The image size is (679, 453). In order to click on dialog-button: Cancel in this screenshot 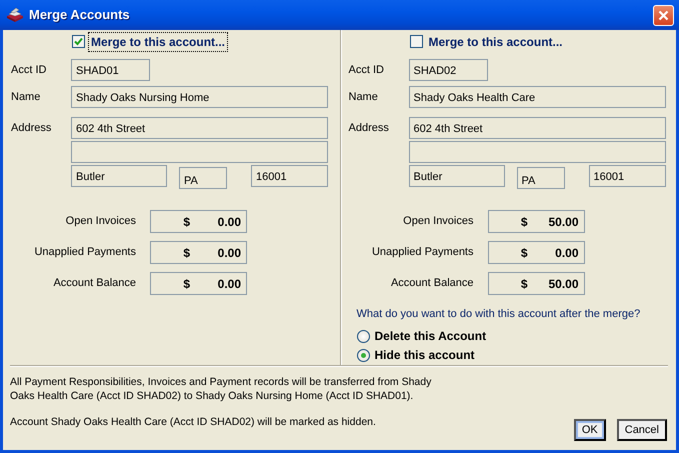, I will do `click(641, 429)`.